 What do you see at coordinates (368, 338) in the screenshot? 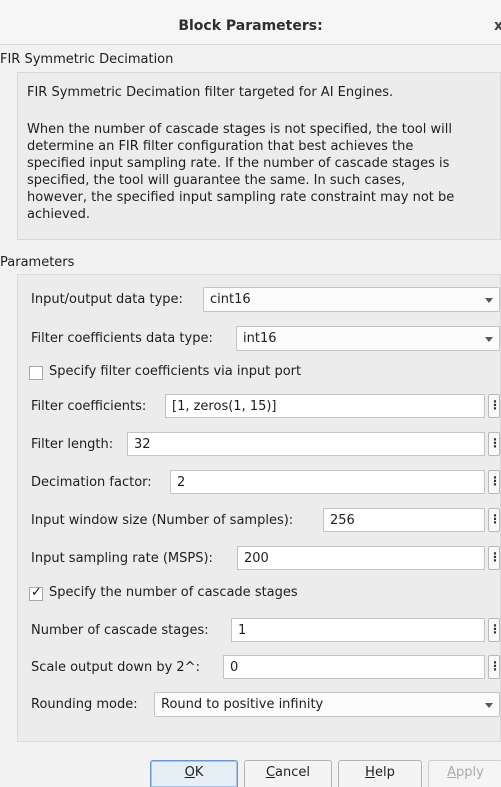
I see `coeff-data-type-select: int16` at bounding box center [368, 338].